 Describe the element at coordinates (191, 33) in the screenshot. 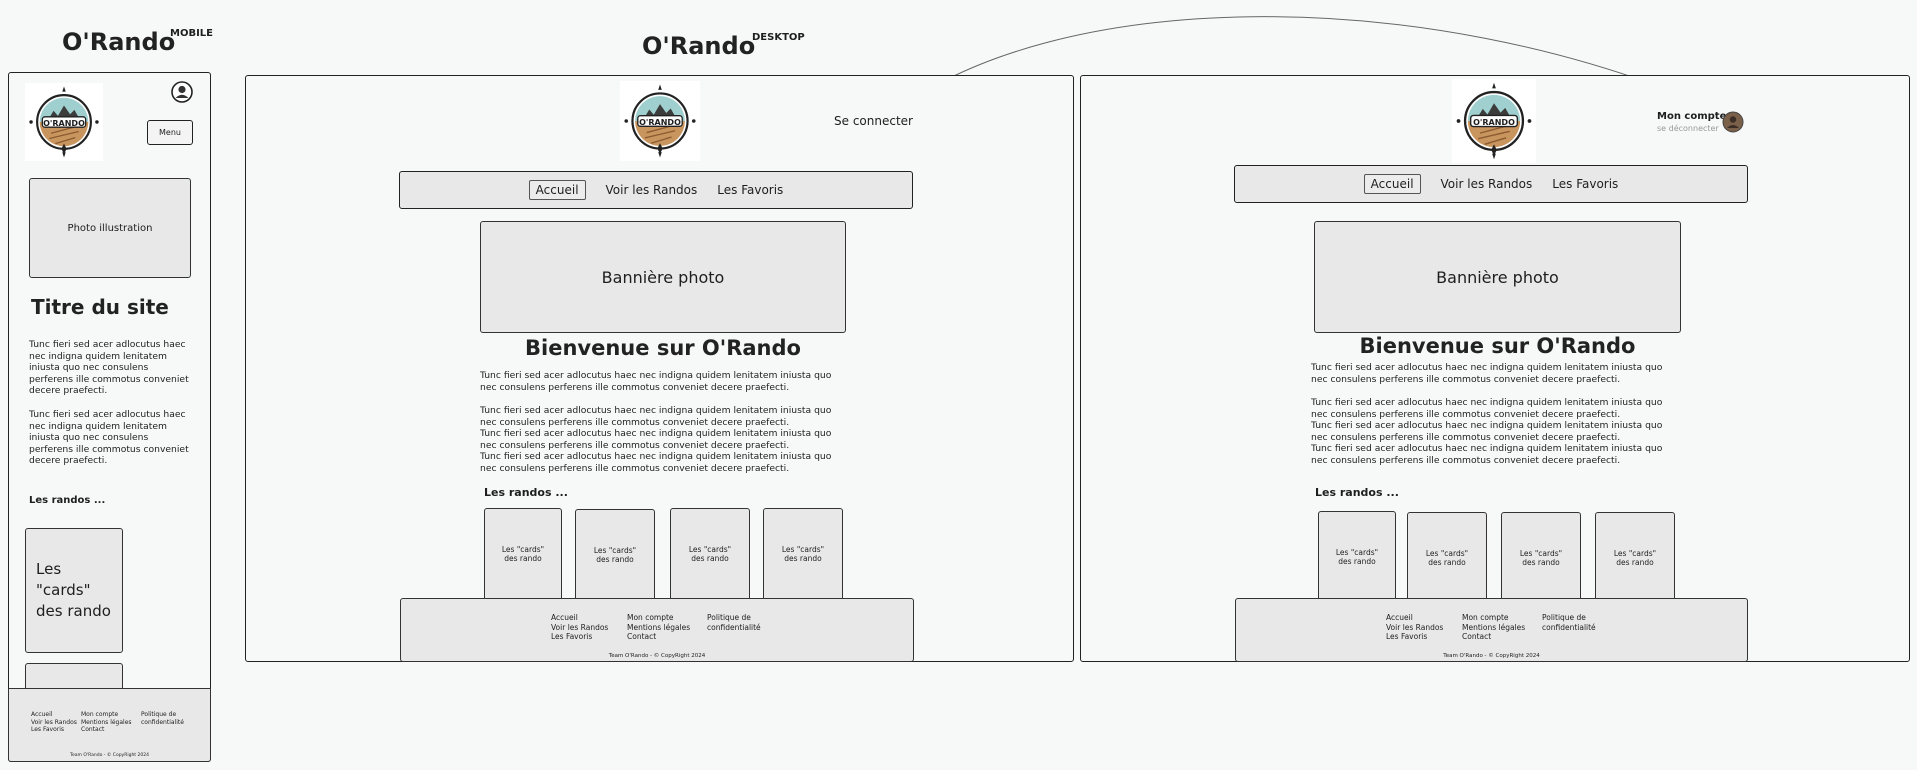

I see `mobile-label: MOBILE` at that location.